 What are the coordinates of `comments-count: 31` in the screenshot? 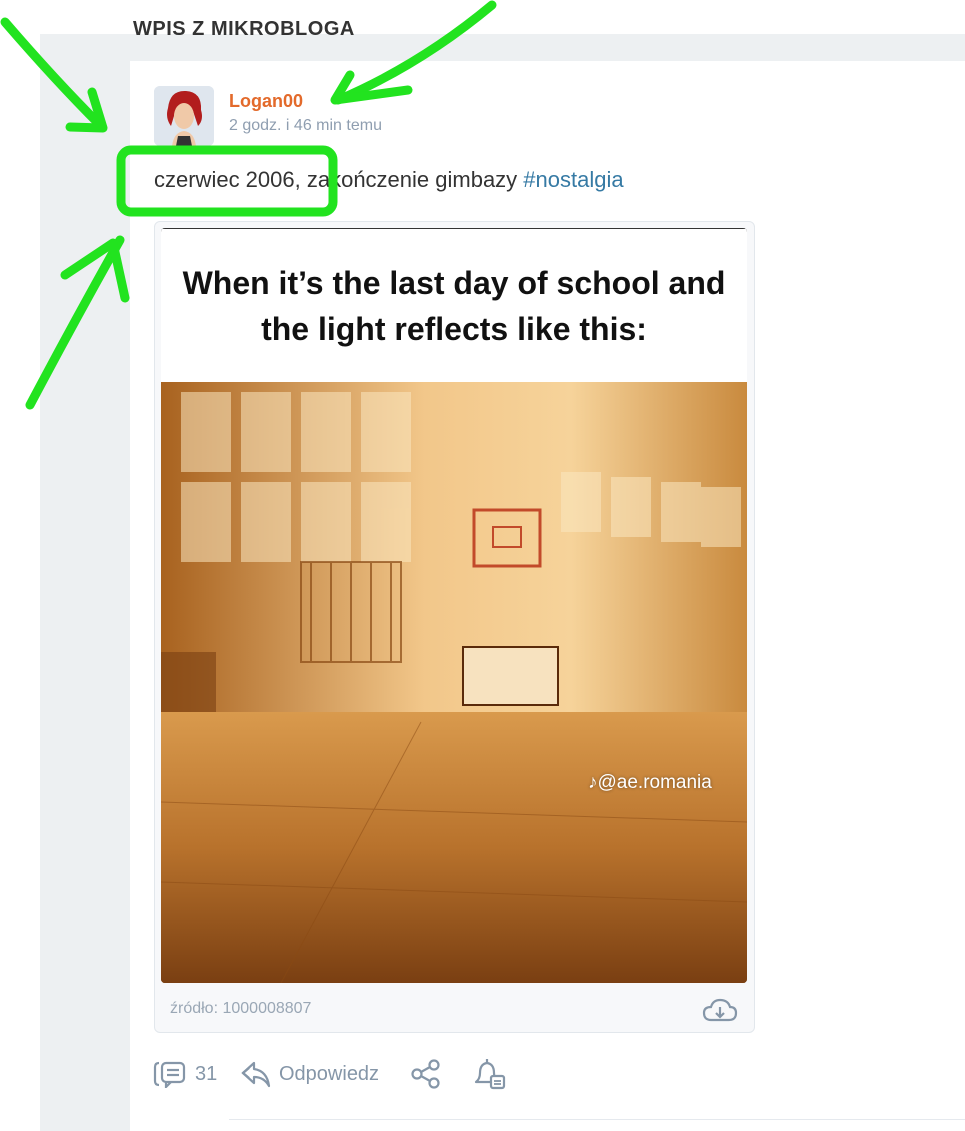 It's located at (206, 1073).